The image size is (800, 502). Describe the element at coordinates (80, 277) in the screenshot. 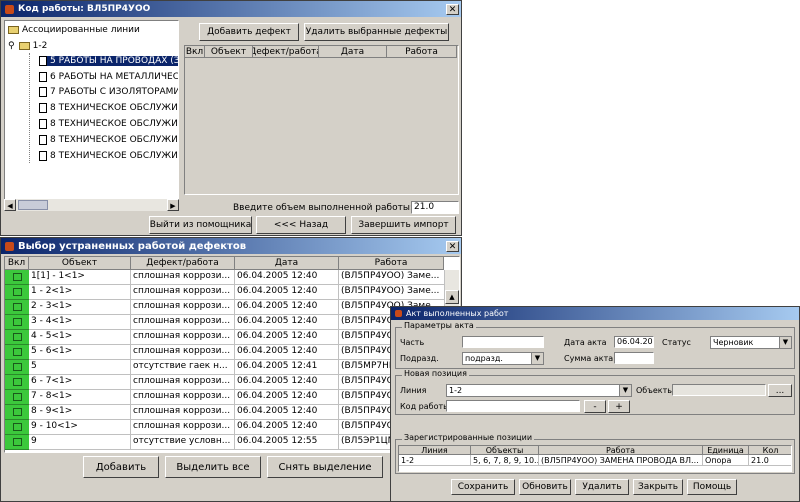

I see `cell-object: 1[1] - 1<1>` at that location.